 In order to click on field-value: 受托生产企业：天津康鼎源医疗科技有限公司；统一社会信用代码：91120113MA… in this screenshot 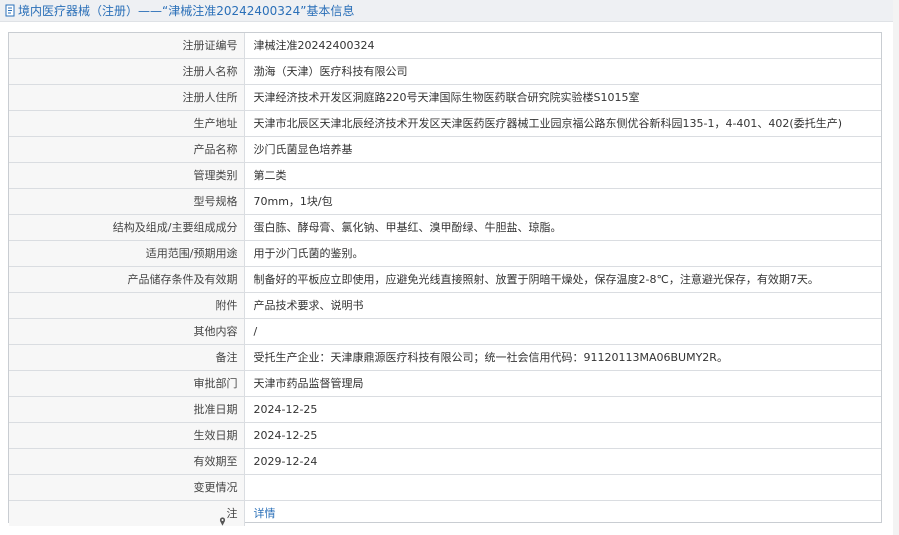, I will do `click(562, 357)`.